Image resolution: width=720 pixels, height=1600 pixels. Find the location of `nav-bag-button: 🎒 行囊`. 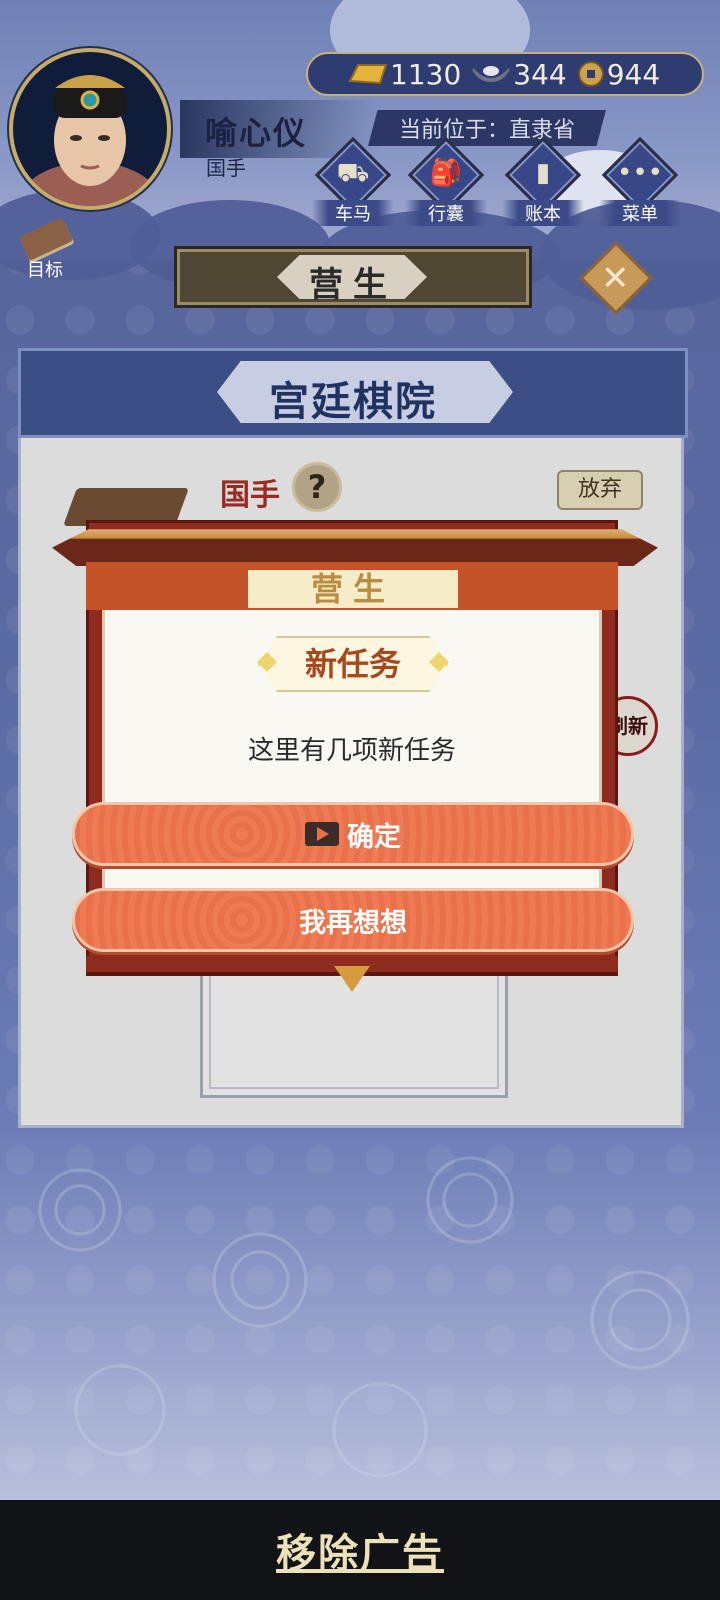

nav-bag-button: 🎒 行囊 is located at coordinates (446, 181).